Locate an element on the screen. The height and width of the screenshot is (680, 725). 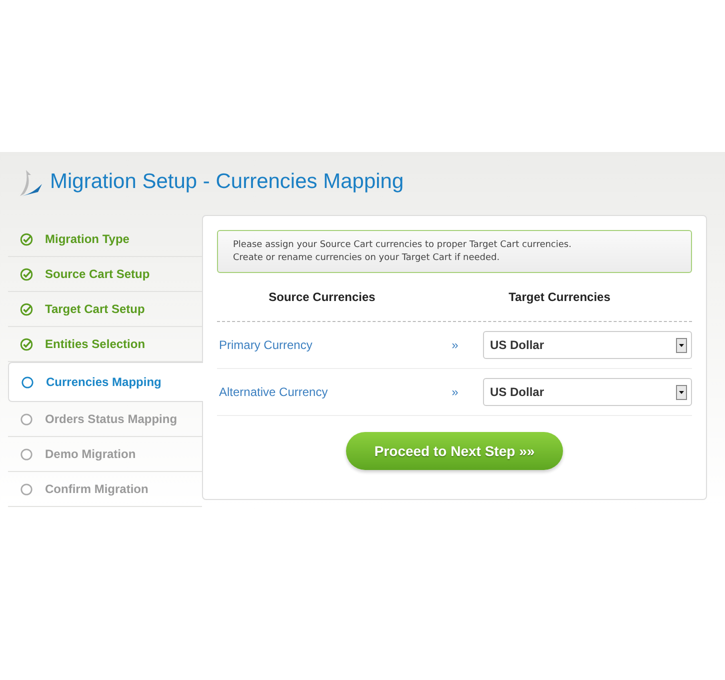
step-item: Confirm Migration is located at coordinates (105, 489).